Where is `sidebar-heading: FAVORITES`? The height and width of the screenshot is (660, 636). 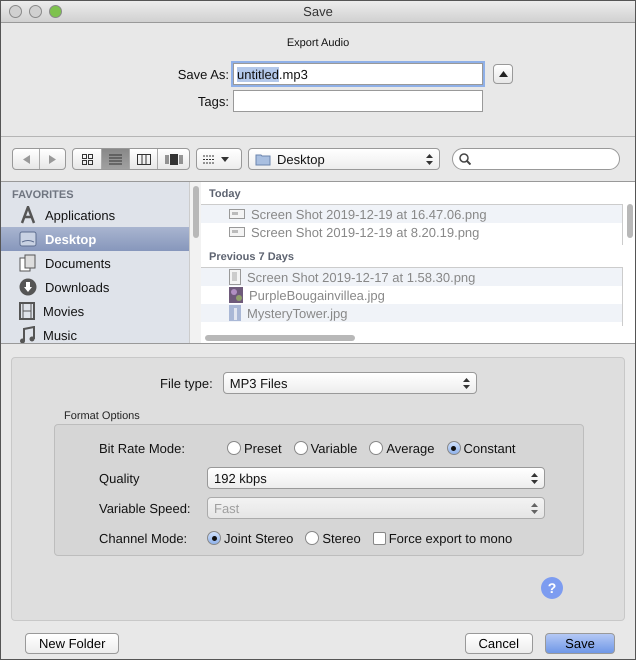 sidebar-heading: FAVORITES is located at coordinates (43, 195).